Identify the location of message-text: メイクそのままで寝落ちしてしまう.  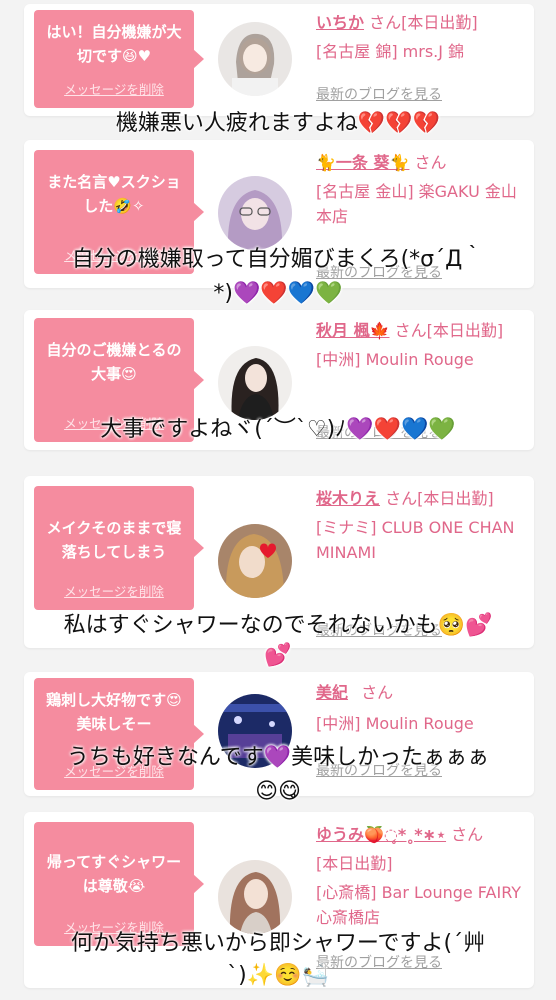
(114, 540).